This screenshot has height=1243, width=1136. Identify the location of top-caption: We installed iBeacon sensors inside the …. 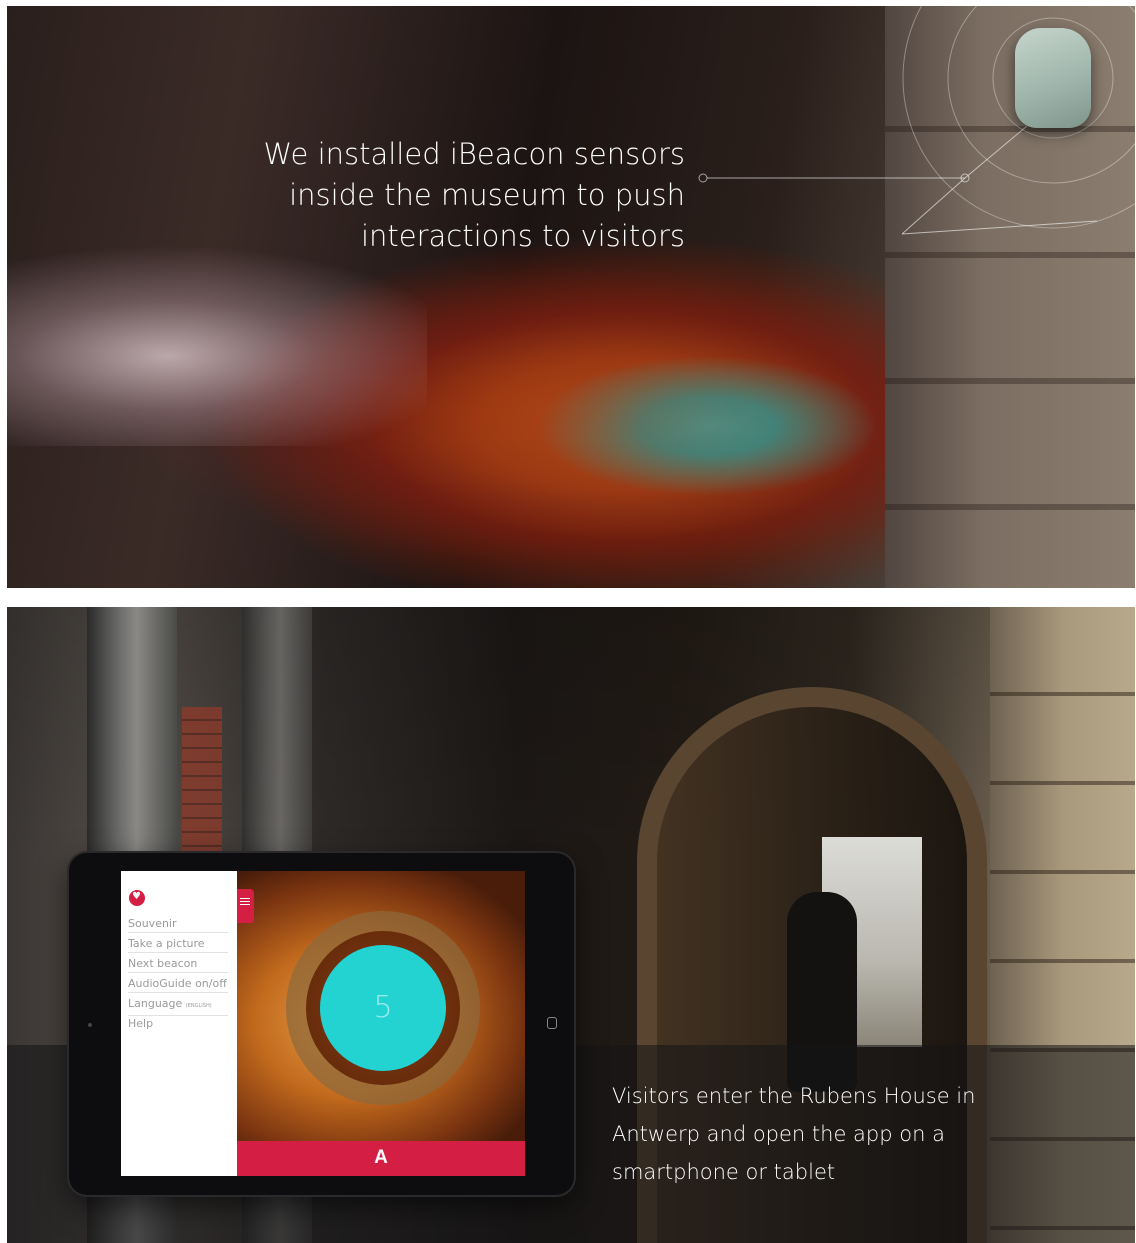
(425, 195).